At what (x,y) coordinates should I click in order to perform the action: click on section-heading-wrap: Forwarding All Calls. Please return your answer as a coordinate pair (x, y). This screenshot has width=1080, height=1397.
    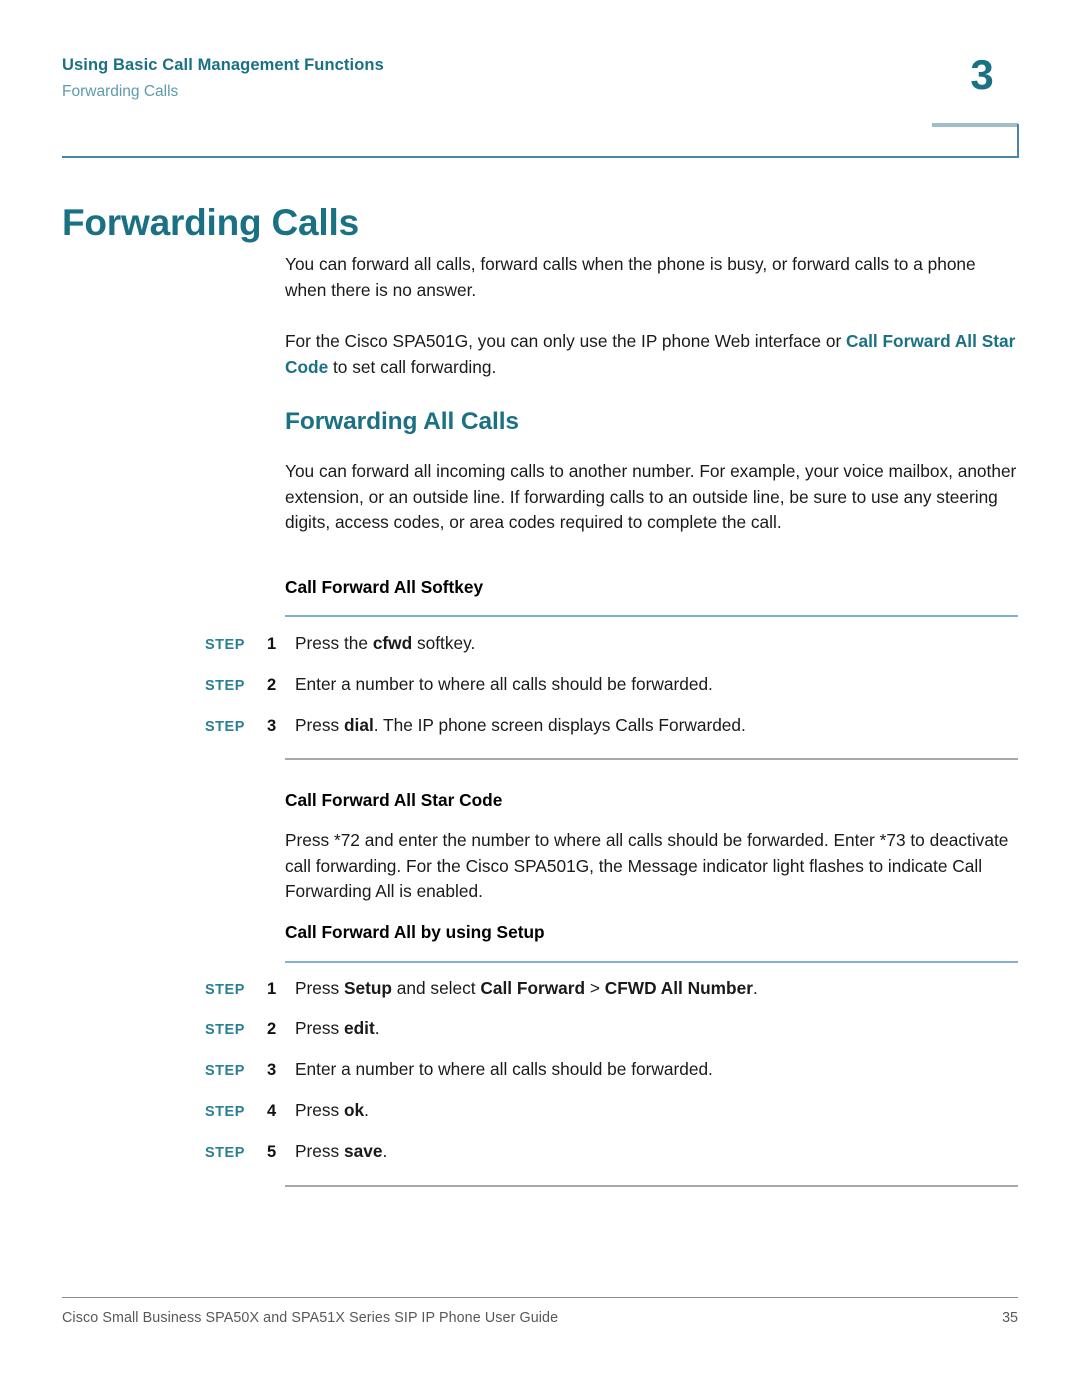
    Looking at the image, I should click on (651, 422).